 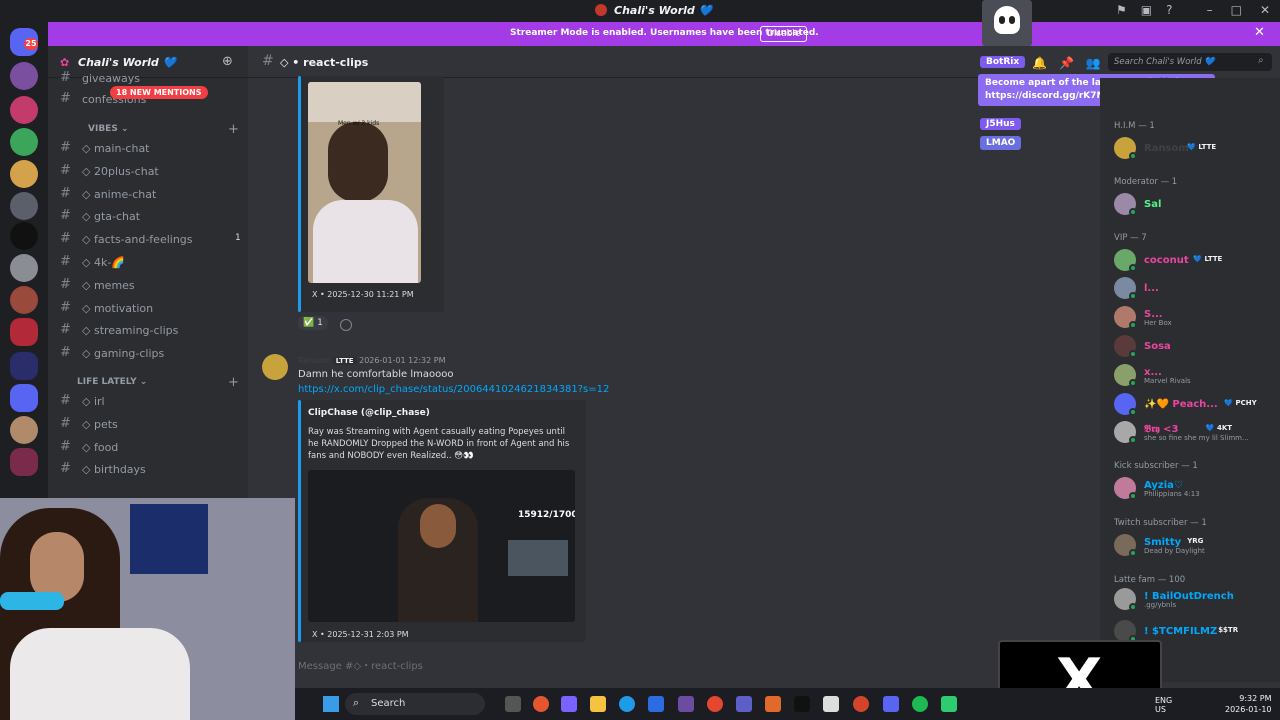 What do you see at coordinates (31, 44) in the screenshot?
I see `notification-badge: 25` at bounding box center [31, 44].